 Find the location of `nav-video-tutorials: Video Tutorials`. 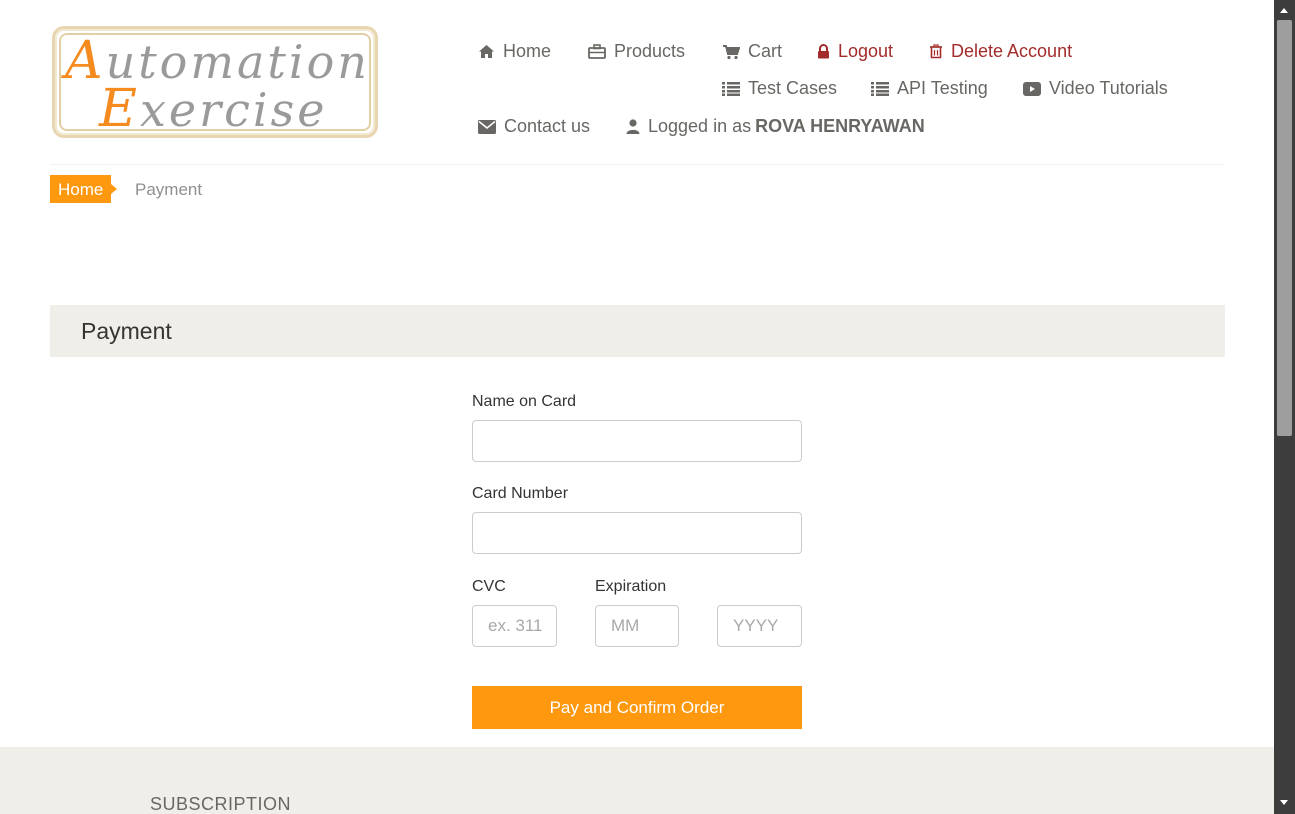

nav-video-tutorials: Video Tutorials is located at coordinates (1095, 88).